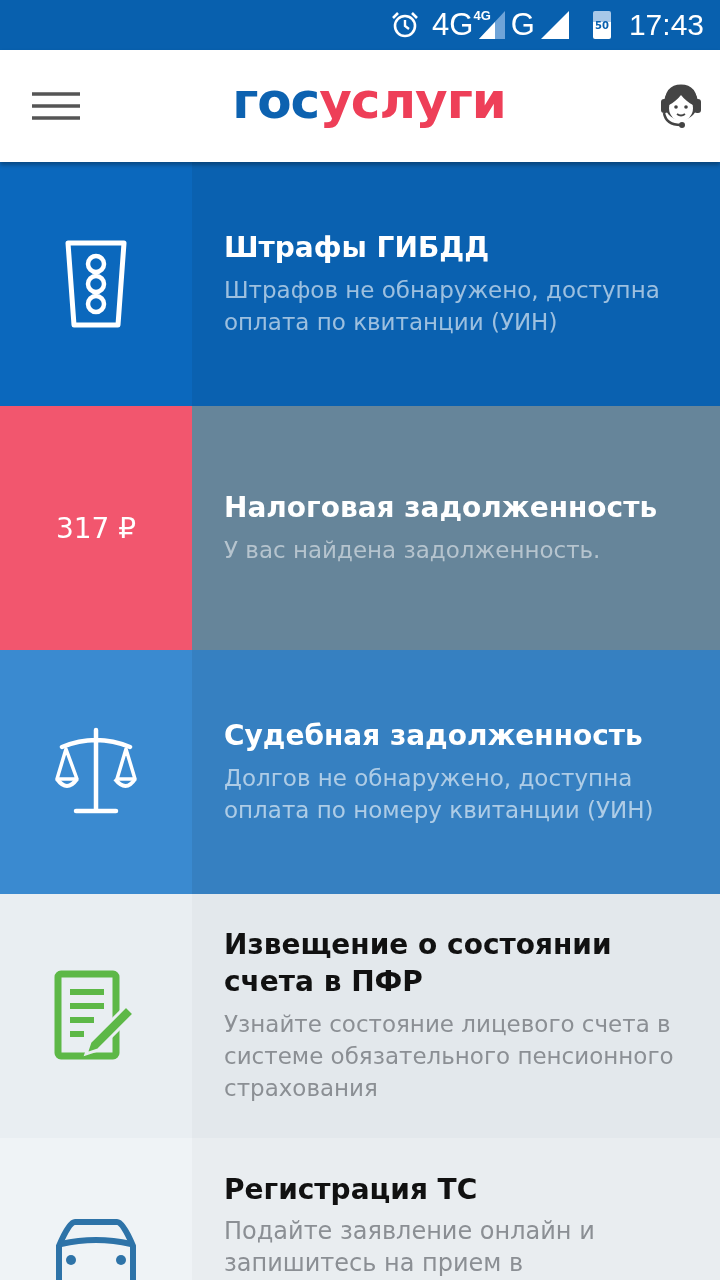 Image resolution: width=720 pixels, height=1280 pixels. Describe the element at coordinates (418, 963) in the screenshot. I see `service-title: Извещение о состоянии счета в ПФР` at that location.